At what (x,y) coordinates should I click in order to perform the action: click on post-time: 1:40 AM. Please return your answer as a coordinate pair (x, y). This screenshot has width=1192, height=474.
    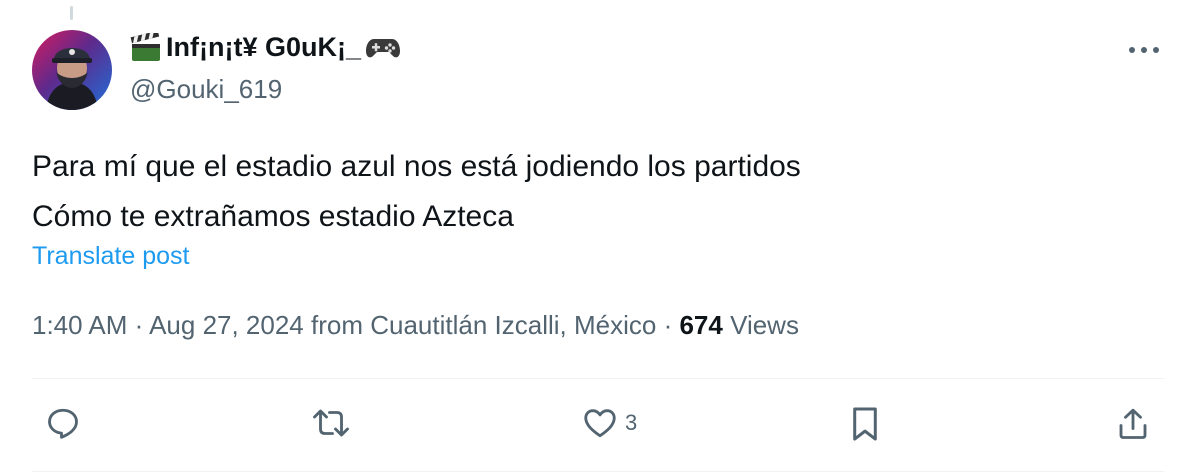
    Looking at the image, I should click on (79, 325).